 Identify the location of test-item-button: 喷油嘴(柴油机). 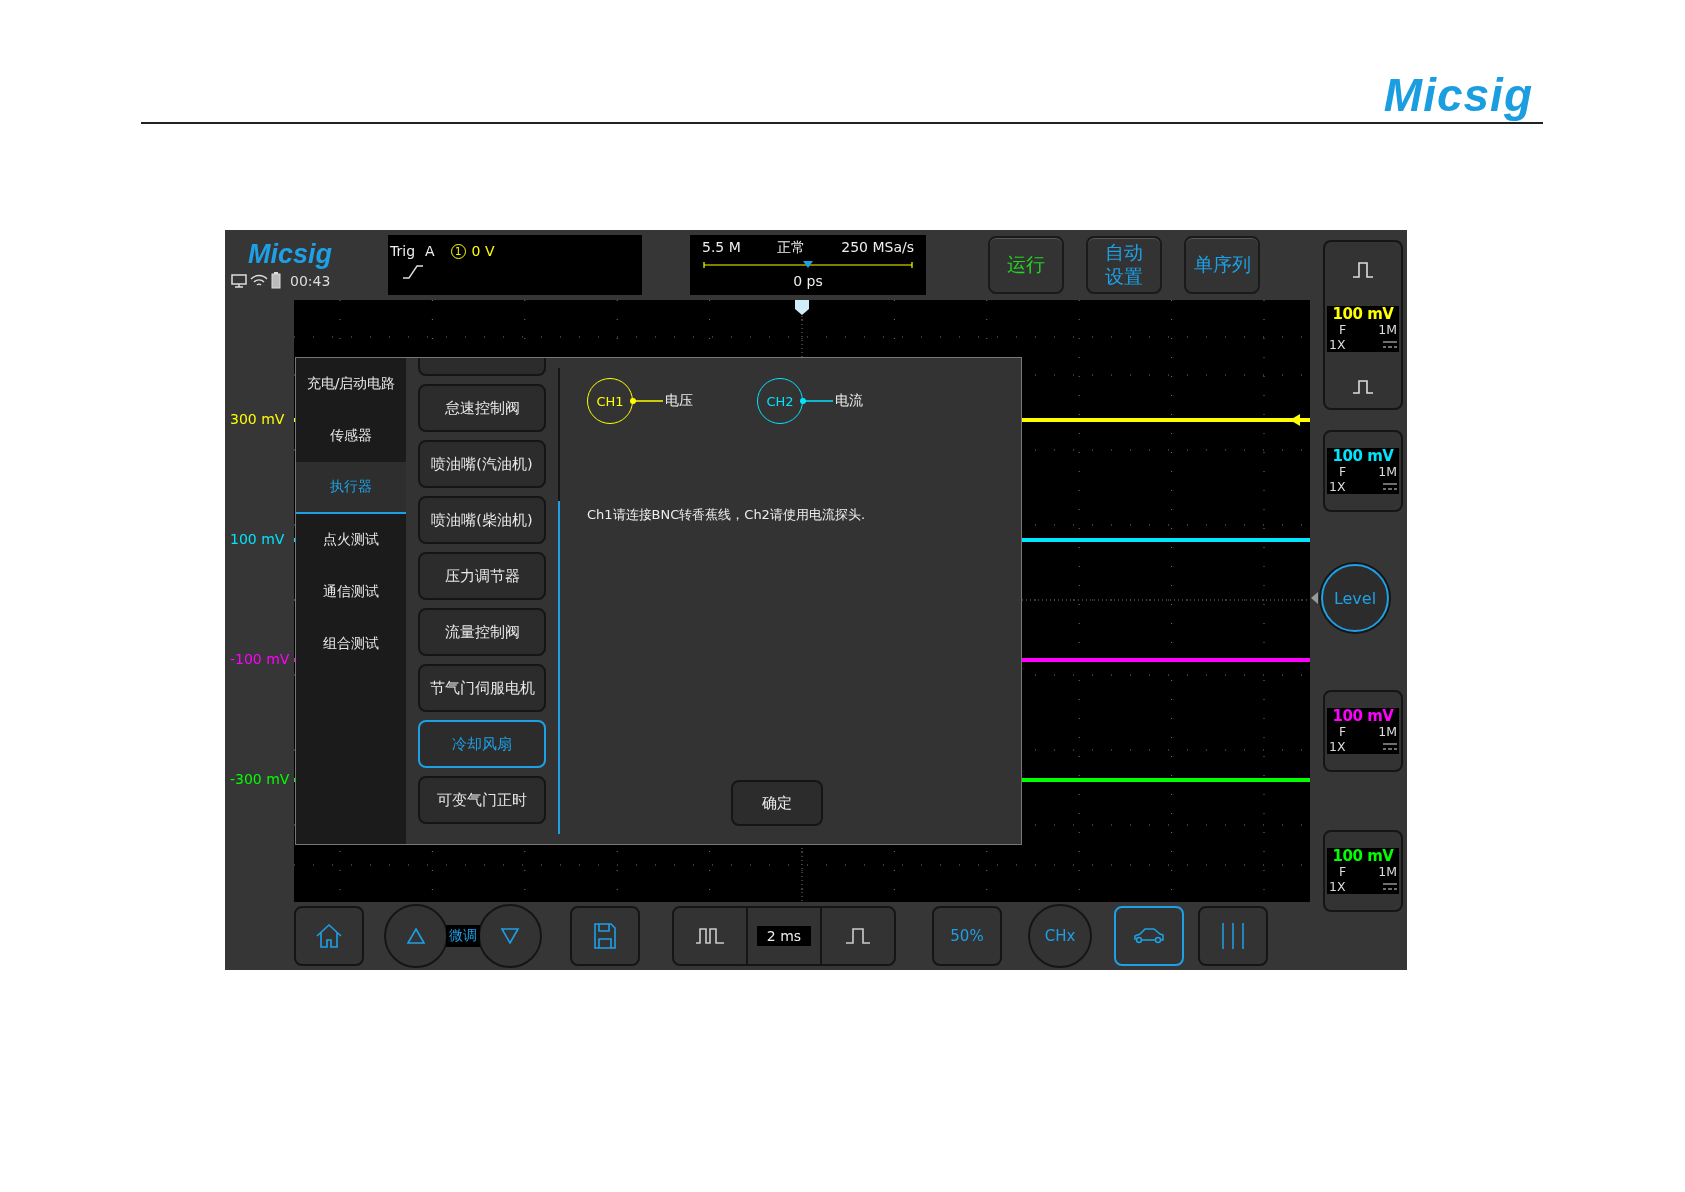
(482, 520).